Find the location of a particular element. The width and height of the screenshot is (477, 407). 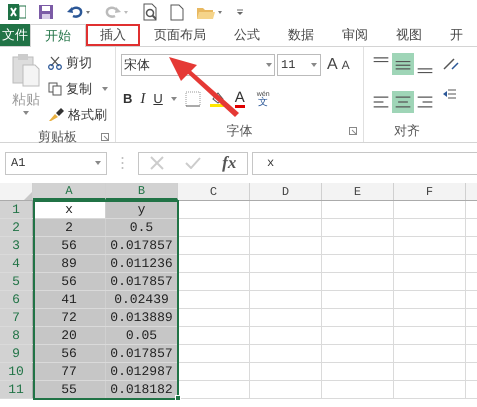

clipboard-icon is located at coordinates (26, 70).